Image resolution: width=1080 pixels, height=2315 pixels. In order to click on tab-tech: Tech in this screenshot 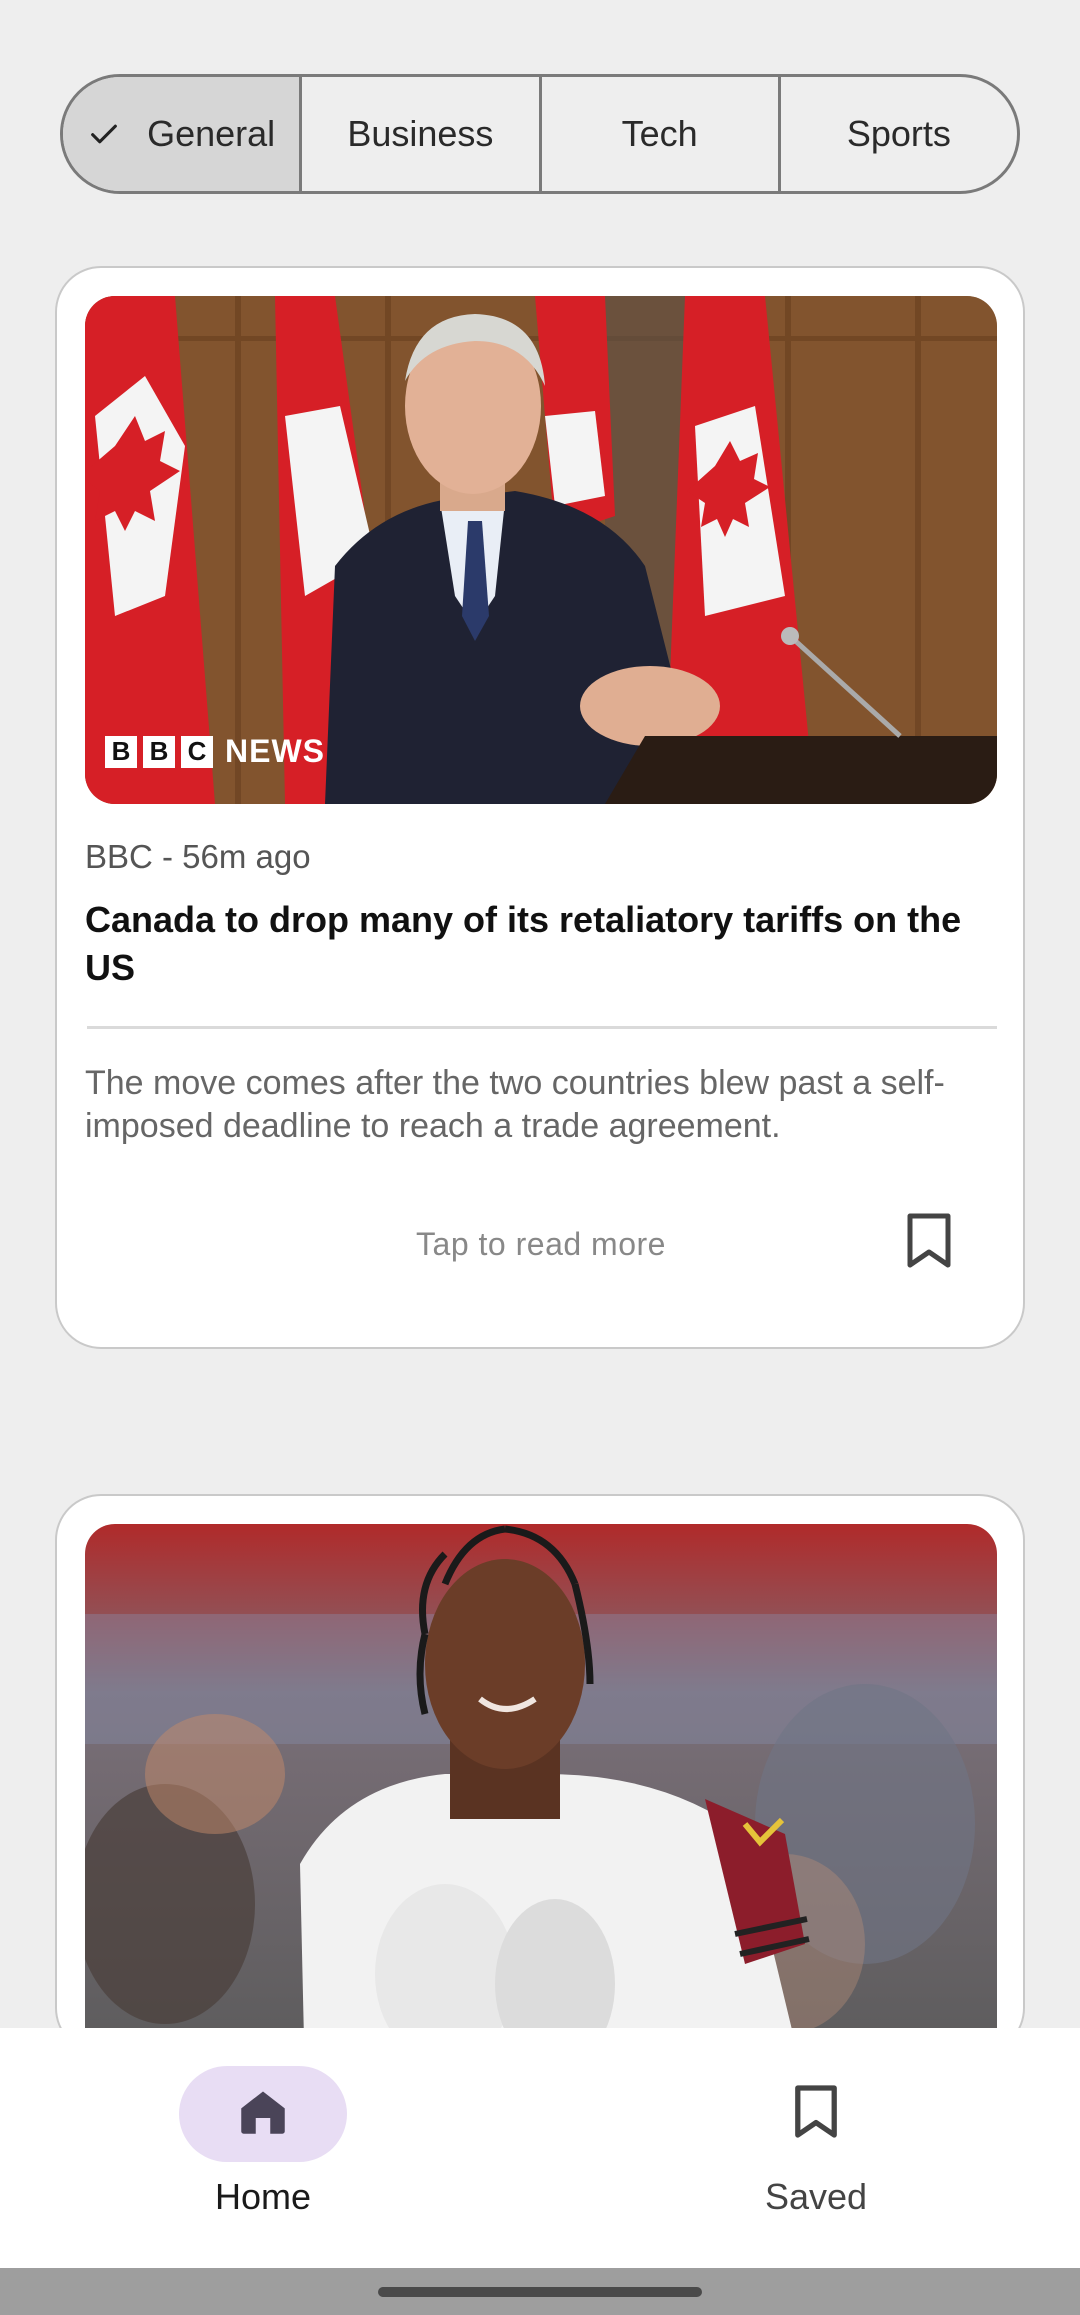, I will do `click(661, 134)`.